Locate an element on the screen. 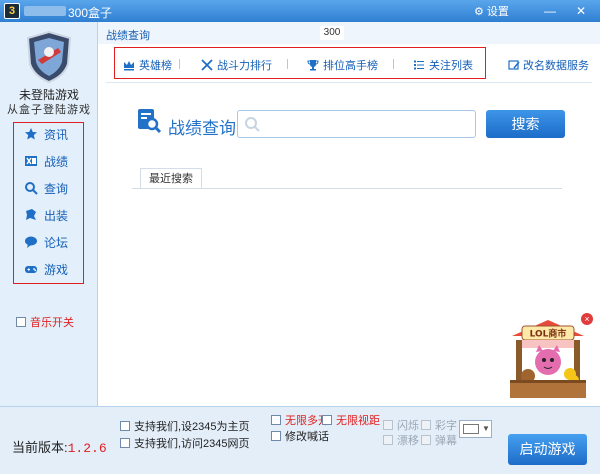  color-picker: ▼ is located at coordinates (475, 429).